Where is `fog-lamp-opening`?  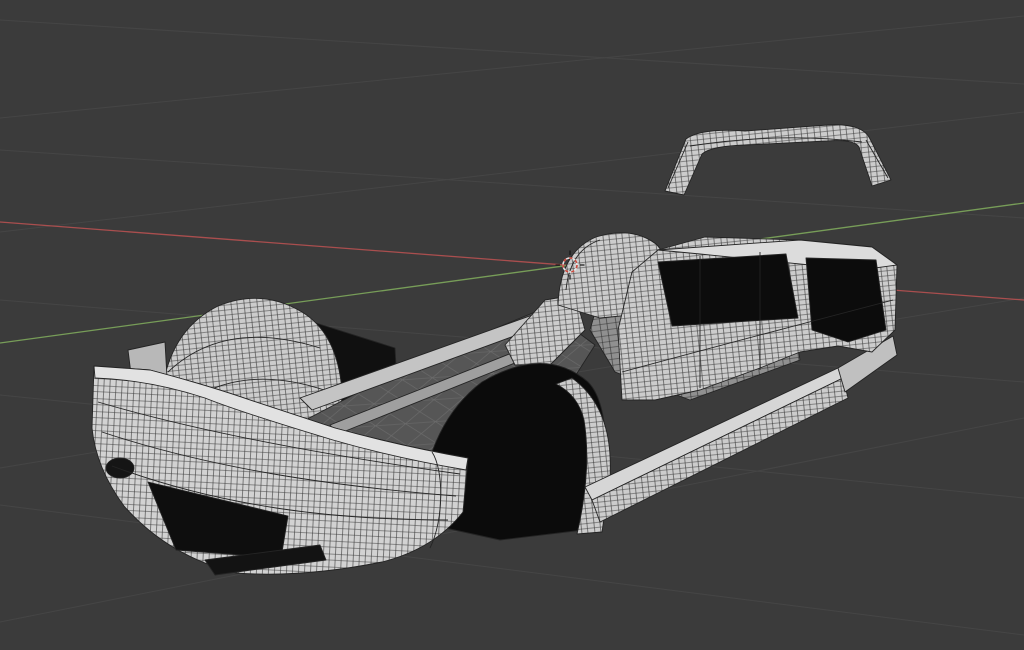 fog-lamp-opening is located at coordinates (120, 468).